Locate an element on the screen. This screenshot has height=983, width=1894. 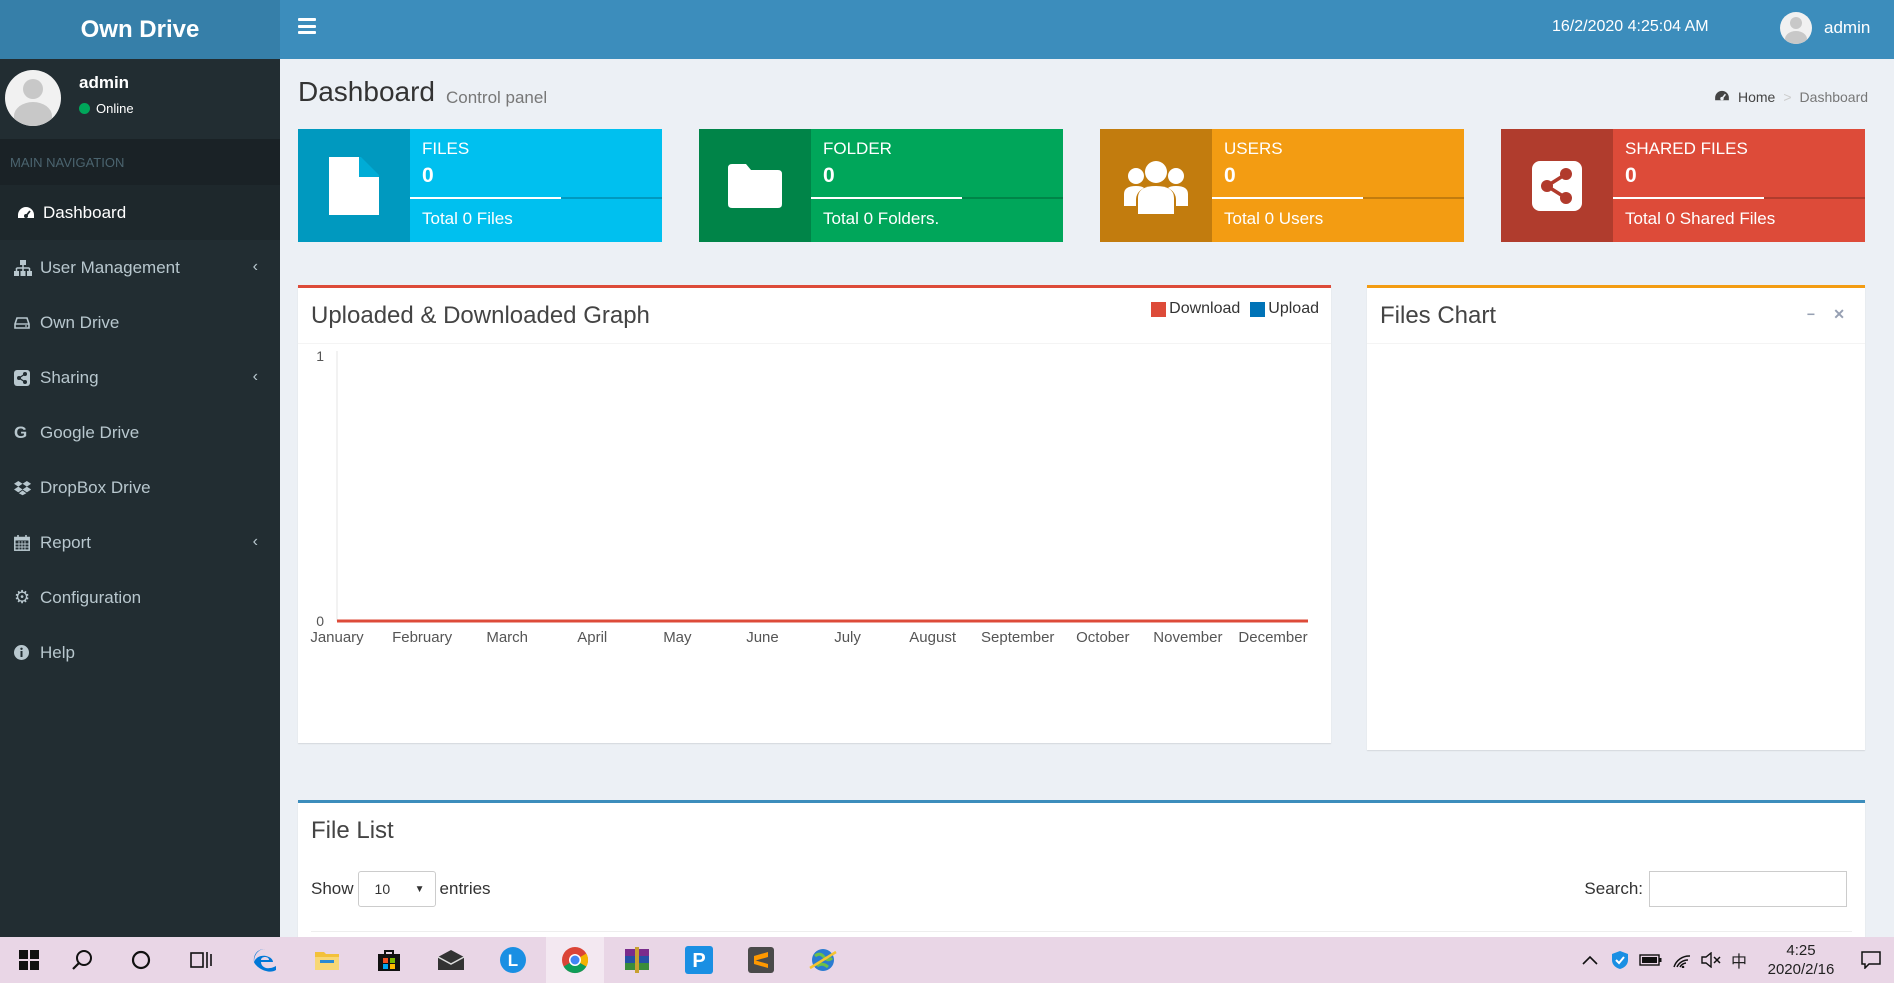
breadcrumb: Home > Dashboard is located at coordinates (1791, 97).